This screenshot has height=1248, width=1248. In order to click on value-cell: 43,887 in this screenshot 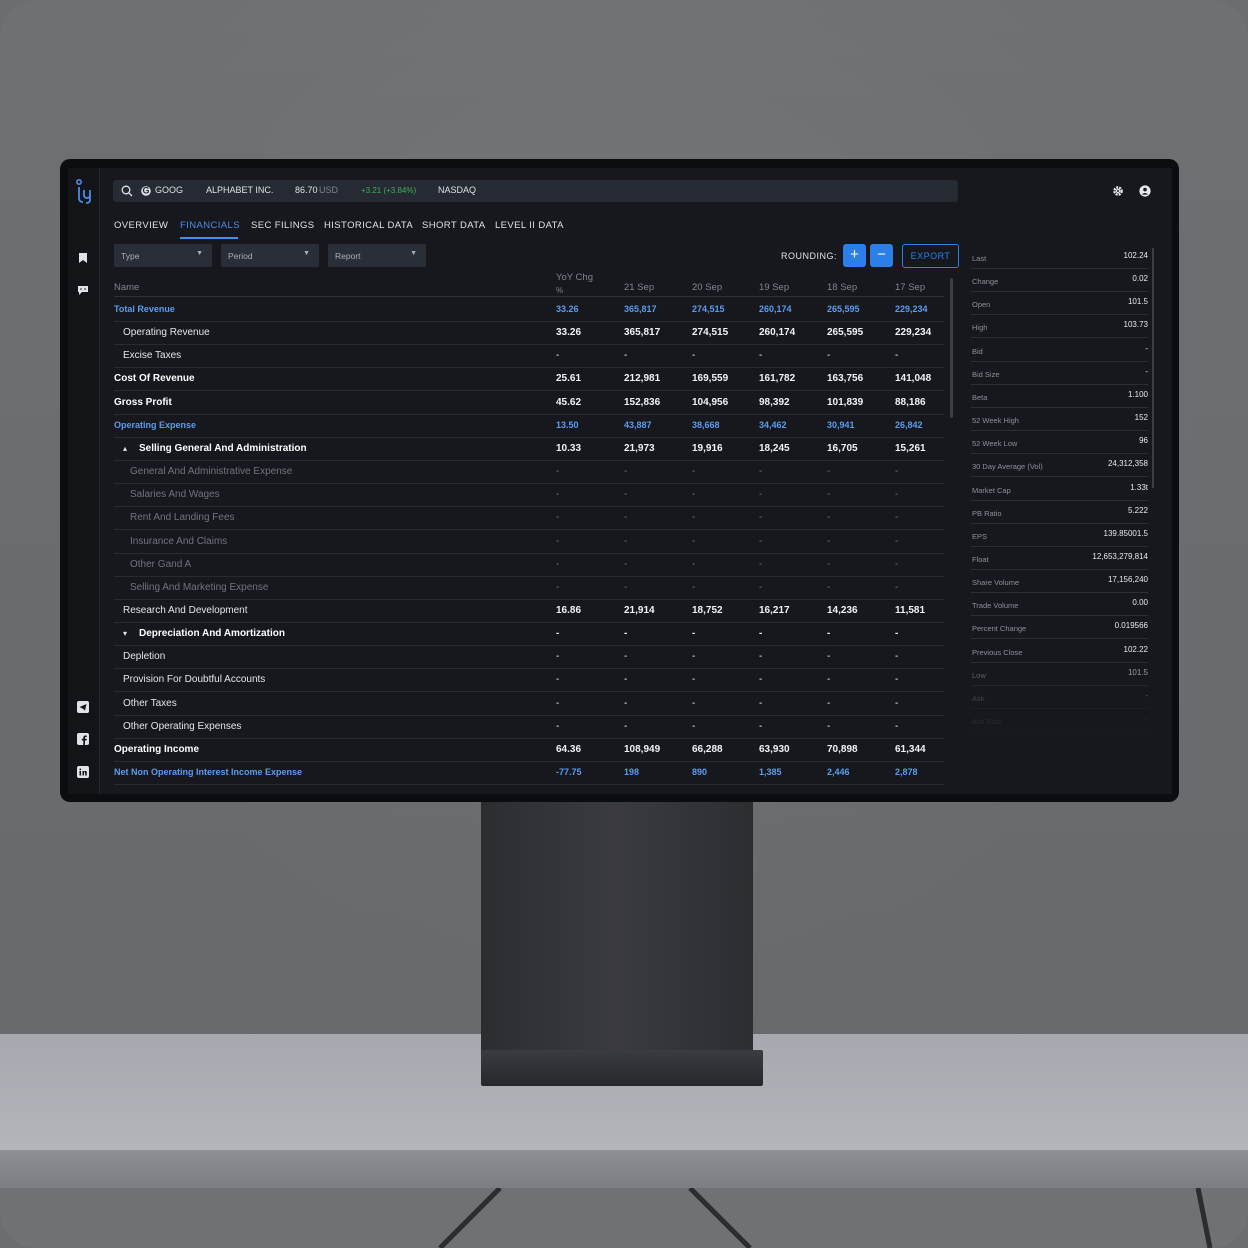, I will do `click(638, 424)`.